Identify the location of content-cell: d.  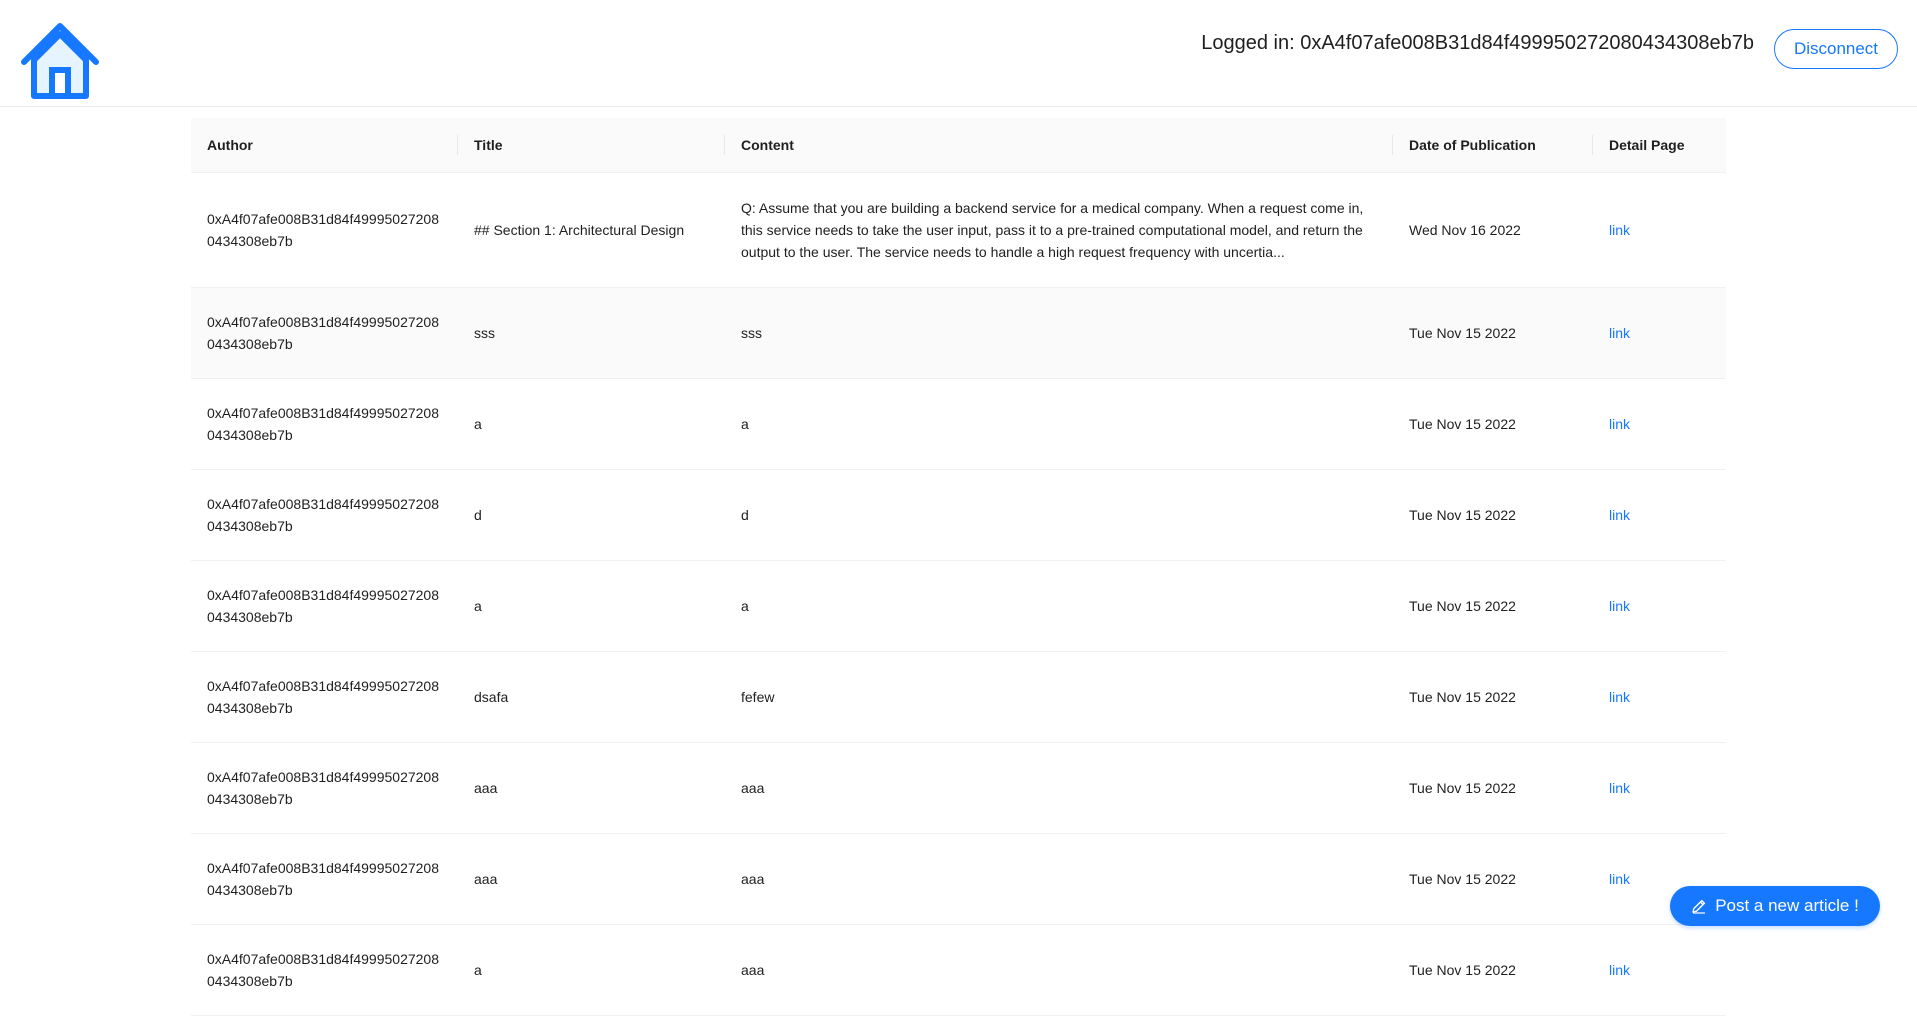
(1059, 515).